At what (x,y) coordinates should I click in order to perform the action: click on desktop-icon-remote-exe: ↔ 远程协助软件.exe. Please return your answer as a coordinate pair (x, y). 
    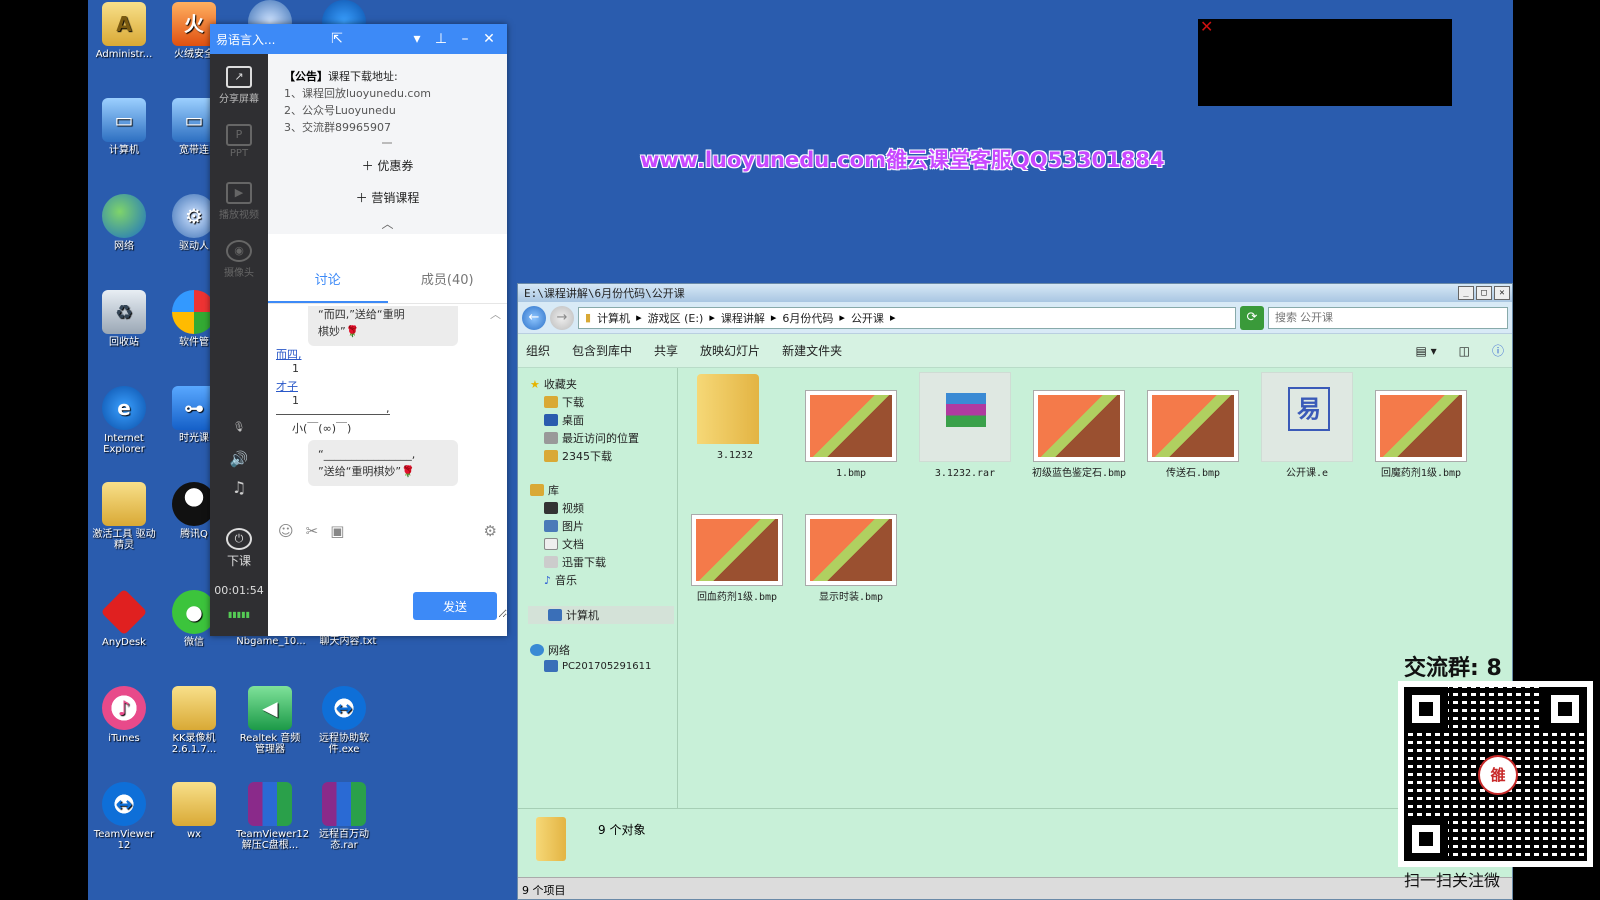
    Looking at the image, I should click on (344, 720).